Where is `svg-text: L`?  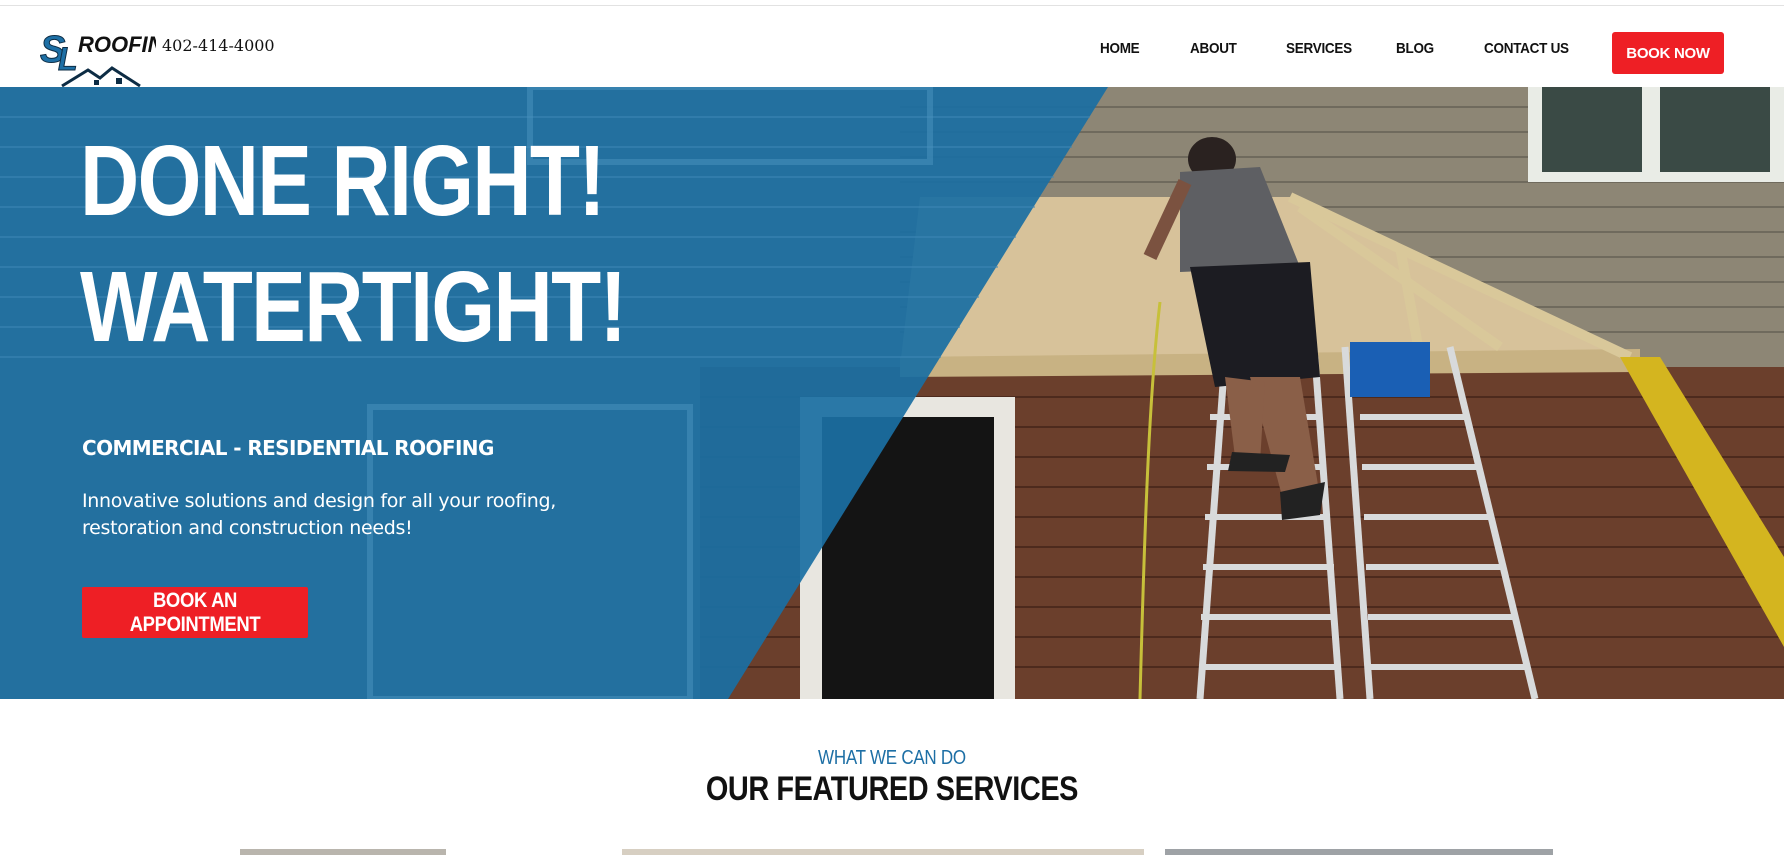
svg-text: L is located at coordinates (68, 59).